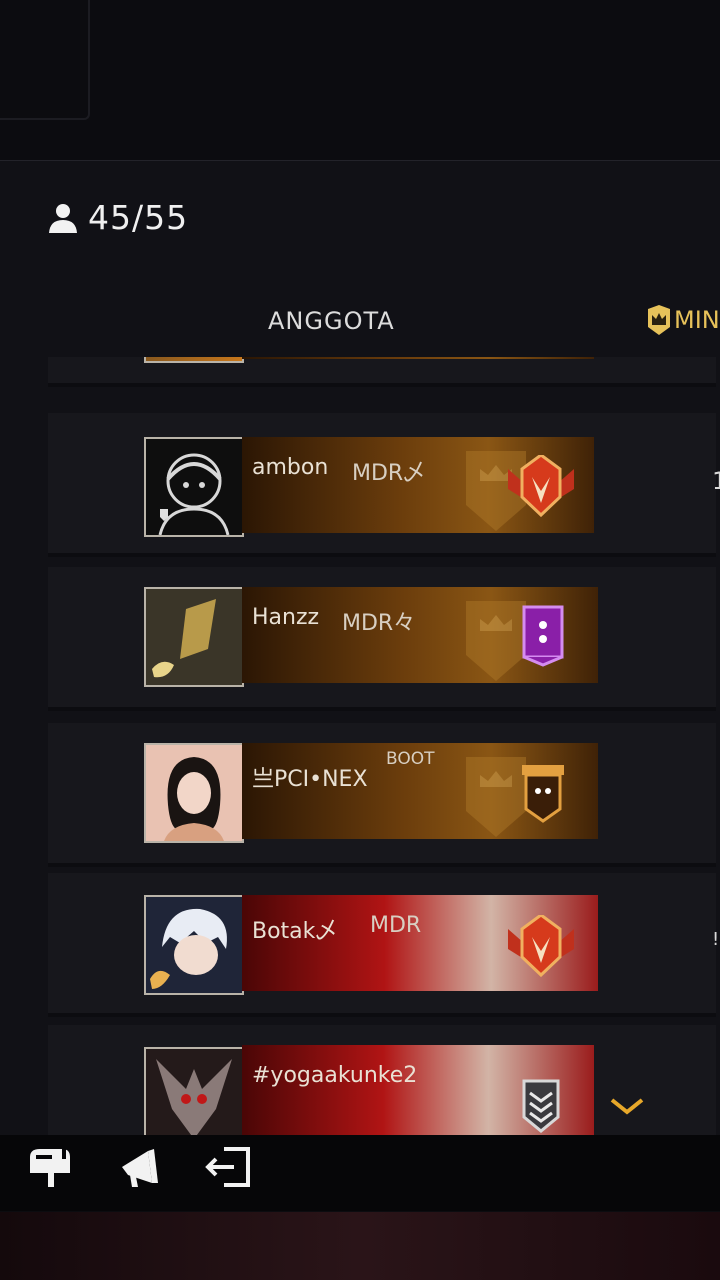 Image resolution: width=720 pixels, height=1280 pixels. I want to click on member-count: 45/55, so click(117, 217).